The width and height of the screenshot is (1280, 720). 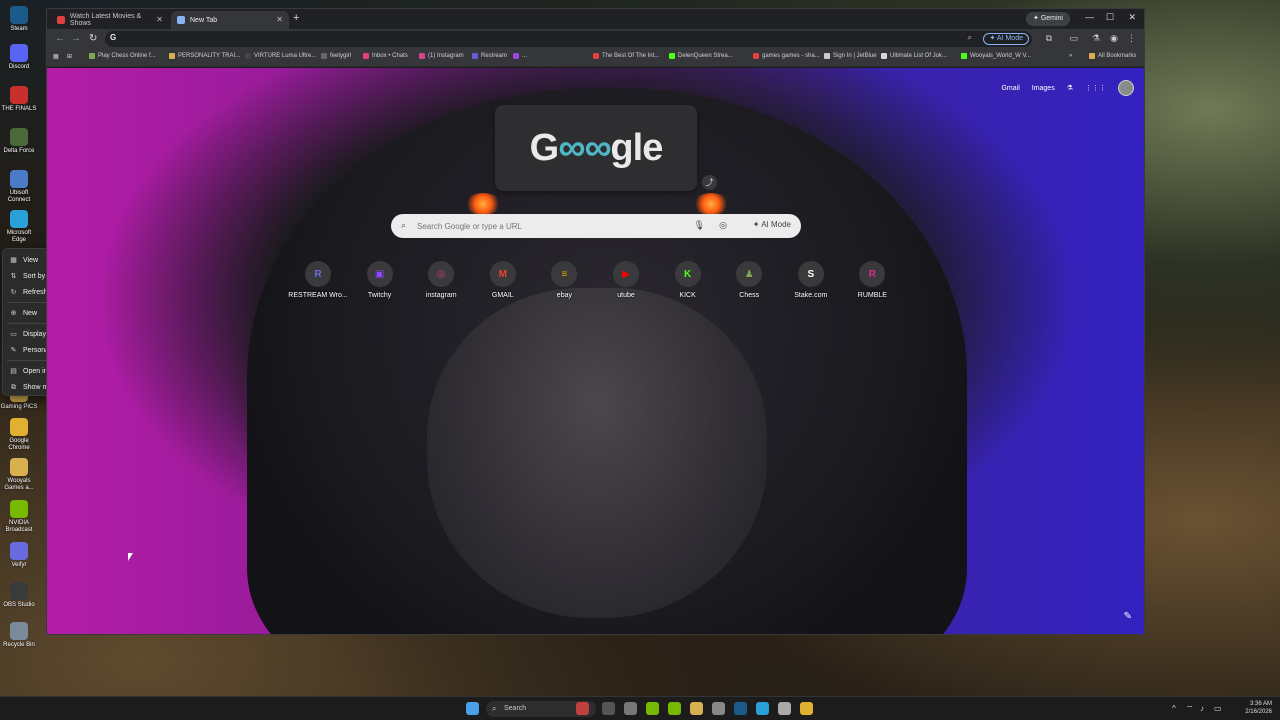 I want to click on desktop-icon: OBS Studio, so click(x=19, y=595).